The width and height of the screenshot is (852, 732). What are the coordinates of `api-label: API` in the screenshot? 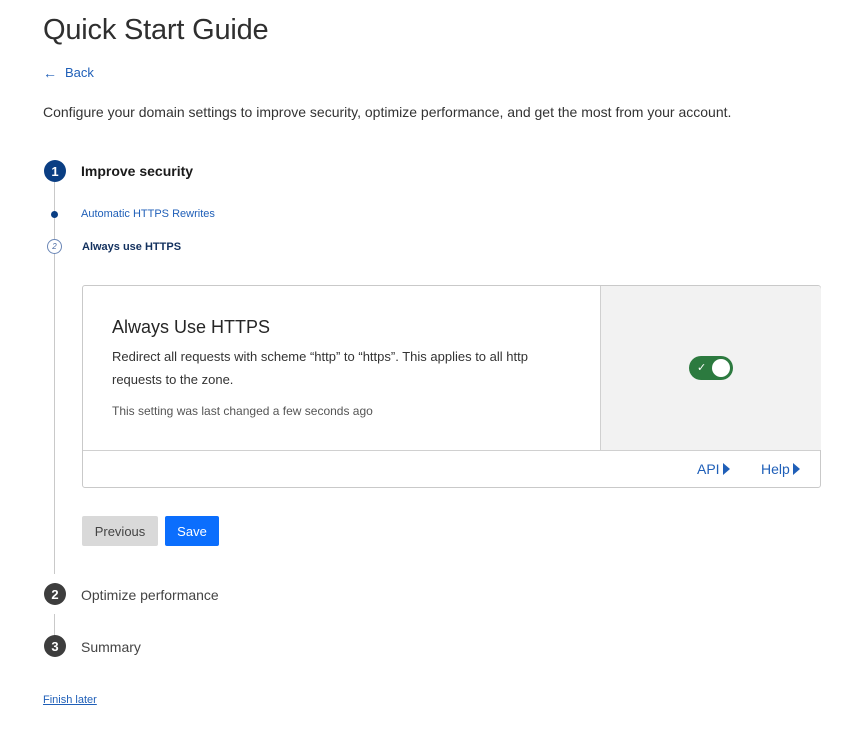 It's located at (708, 469).